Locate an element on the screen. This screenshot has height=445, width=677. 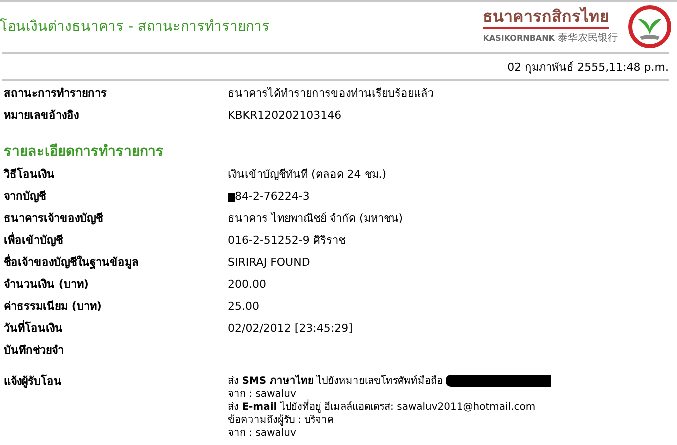
field-value: 84-2-76224-3 is located at coordinates (272, 197).